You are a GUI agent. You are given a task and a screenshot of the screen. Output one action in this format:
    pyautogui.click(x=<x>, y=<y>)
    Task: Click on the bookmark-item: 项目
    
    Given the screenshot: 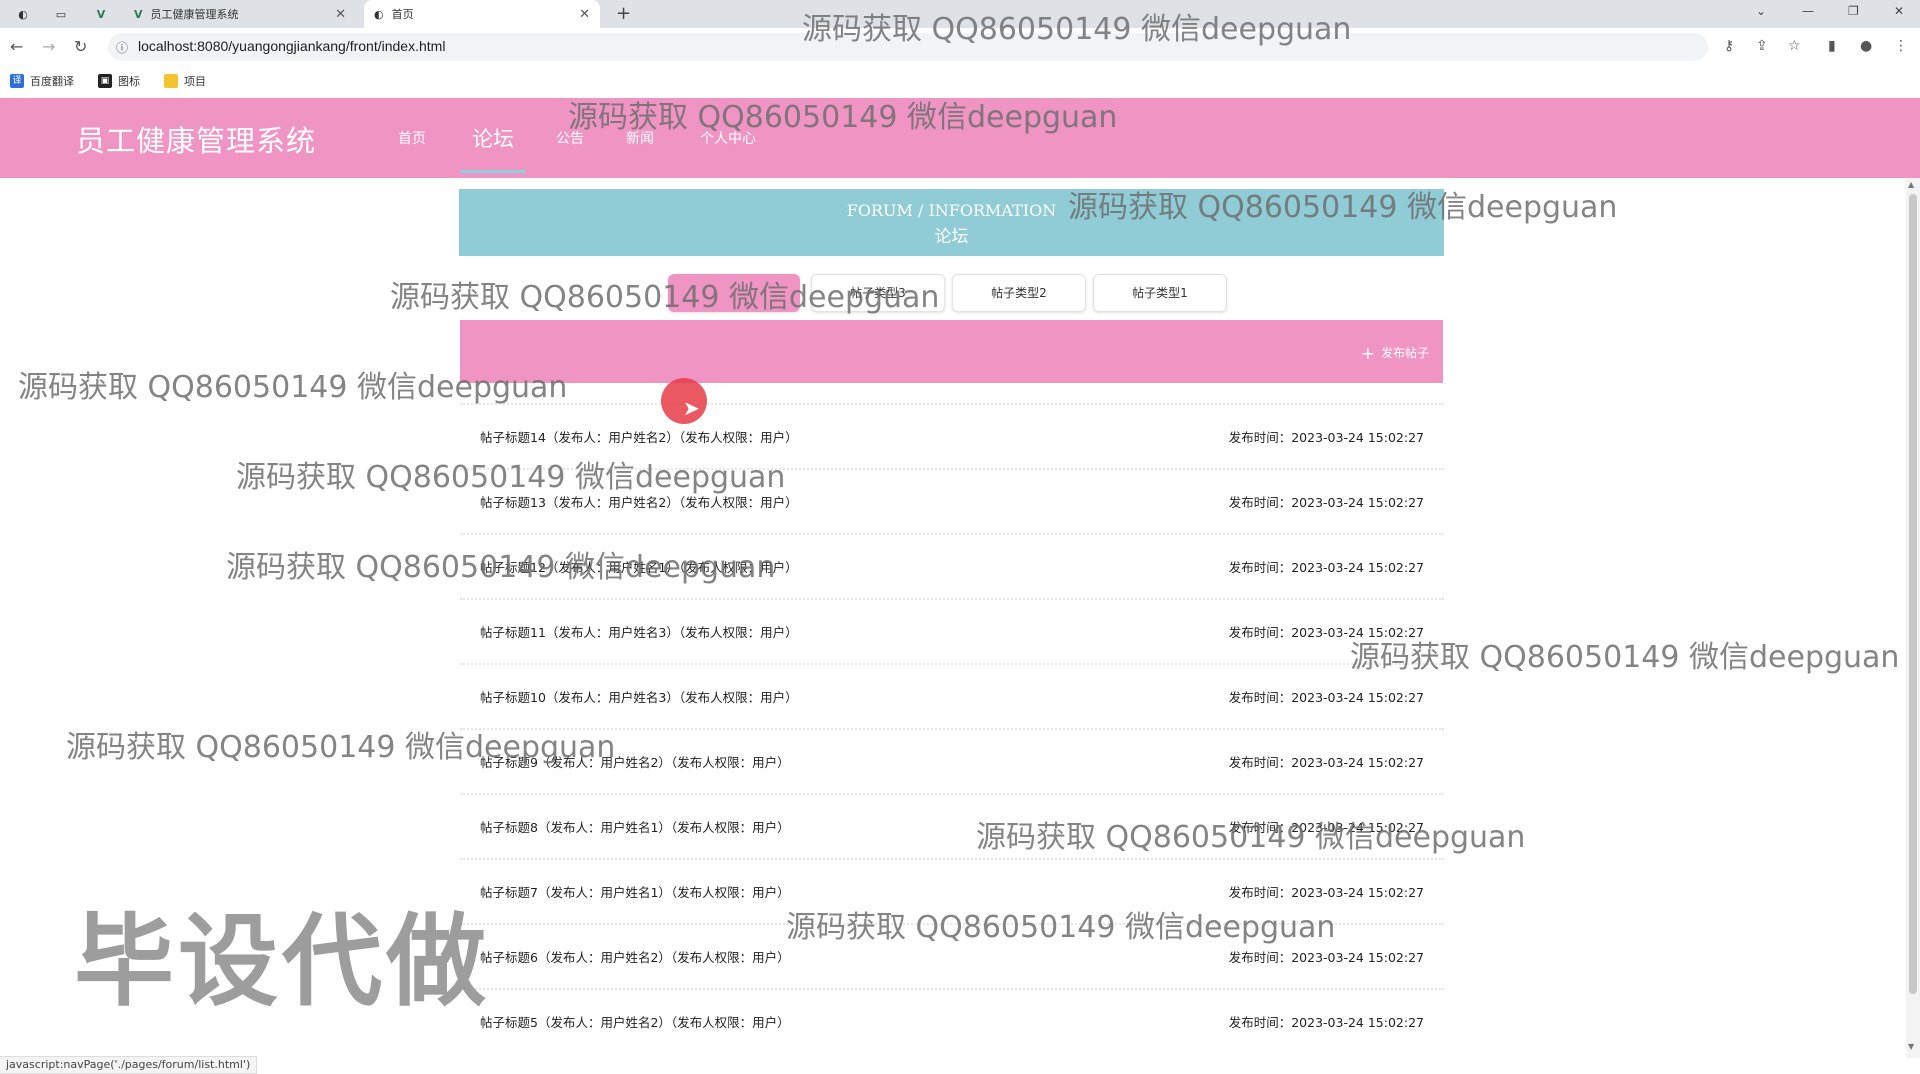 What is the action you would take?
    pyautogui.click(x=185, y=81)
    